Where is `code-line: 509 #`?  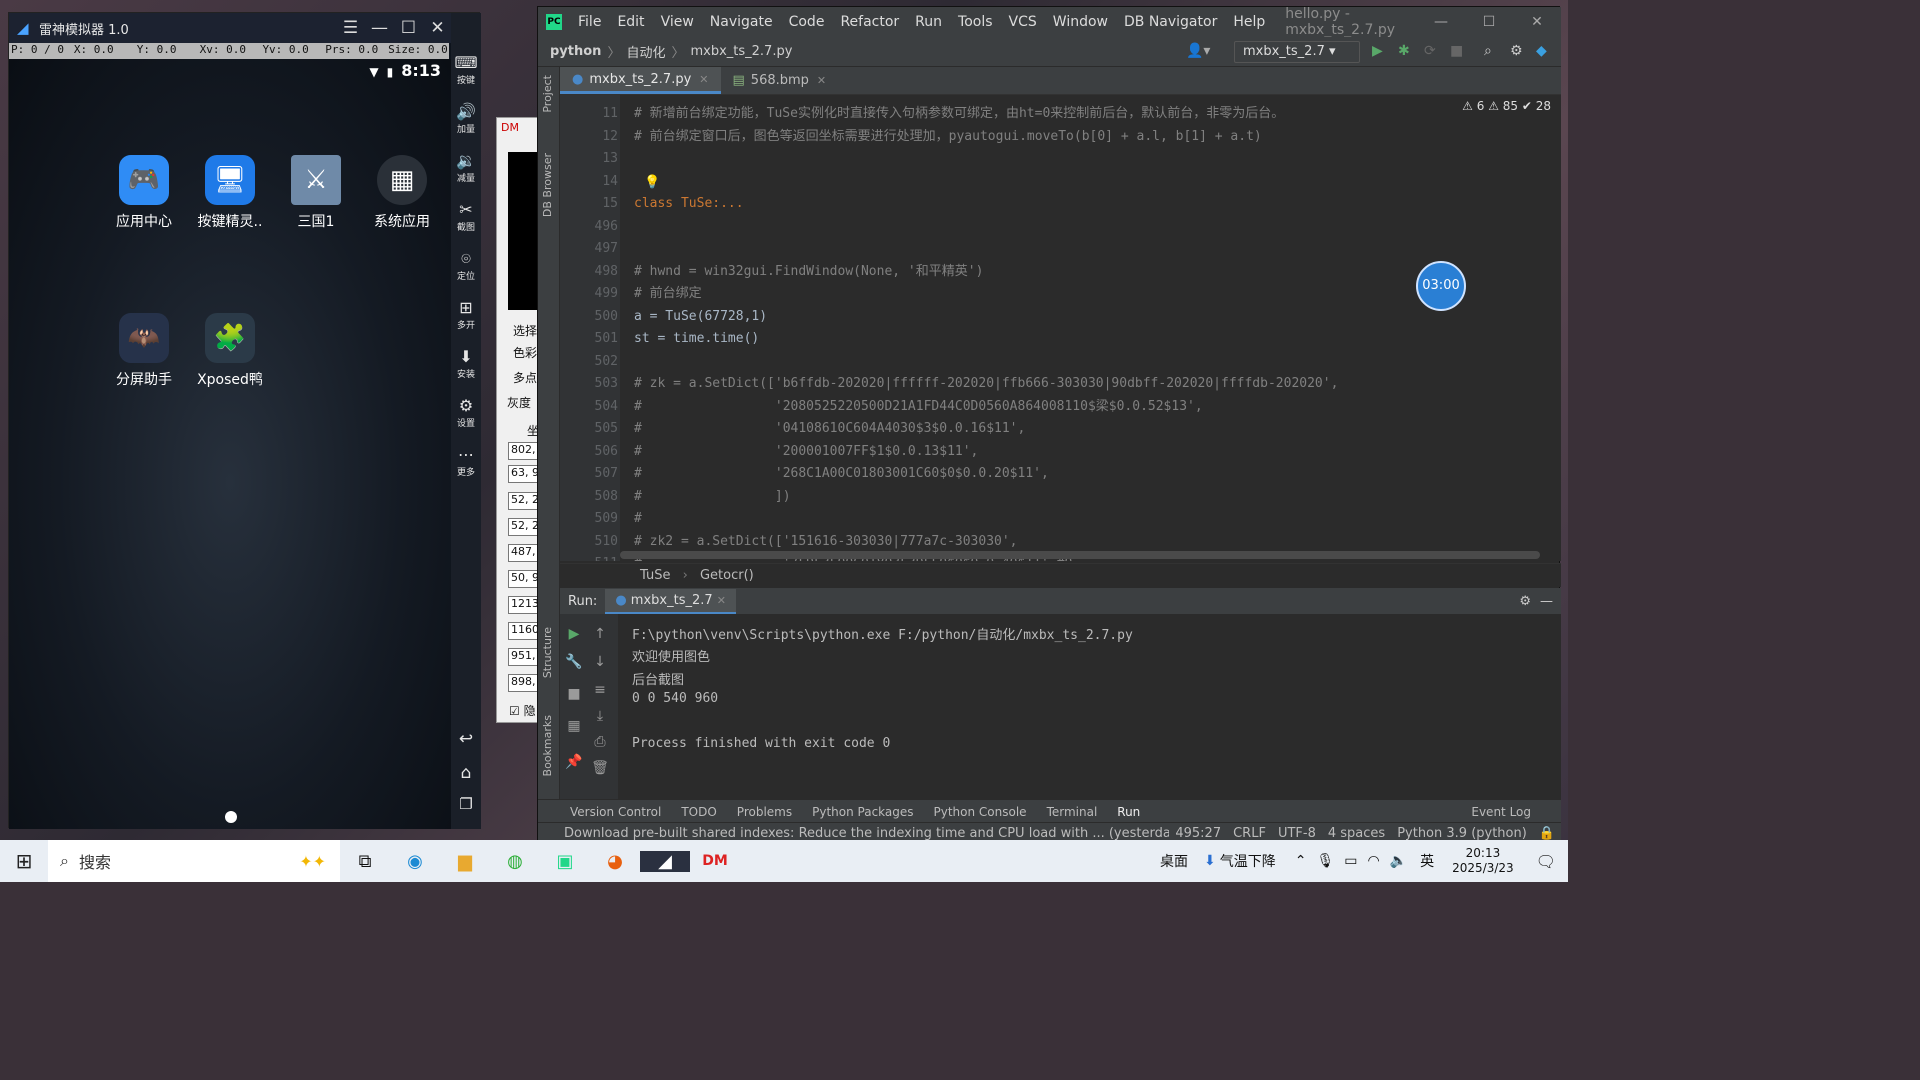 code-line: 509 # is located at coordinates (1060, 519).